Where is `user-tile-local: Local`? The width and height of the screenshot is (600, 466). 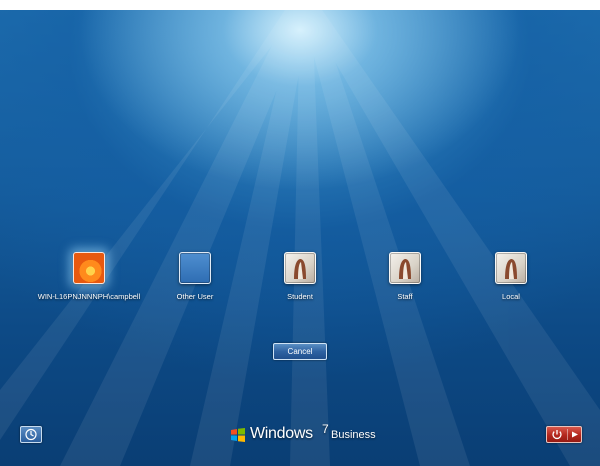 user-tile-local: Local is located at coordinates (511, 276).